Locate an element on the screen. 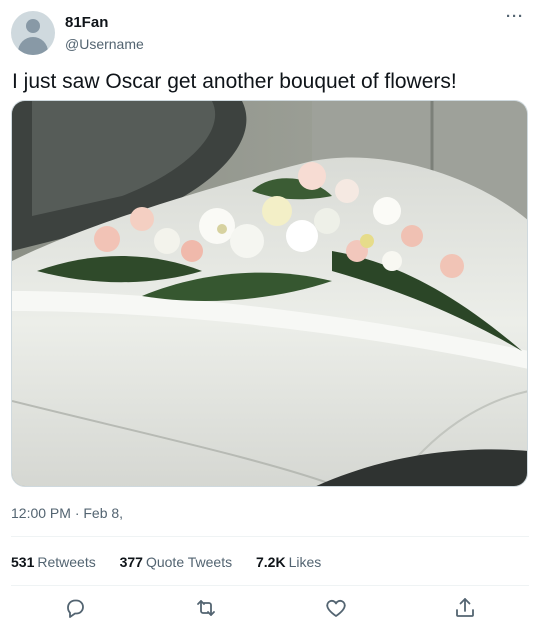 The width and height of the screenshot is (540, 641). likes-count: 7.2K is located at coordinates (271, 562).